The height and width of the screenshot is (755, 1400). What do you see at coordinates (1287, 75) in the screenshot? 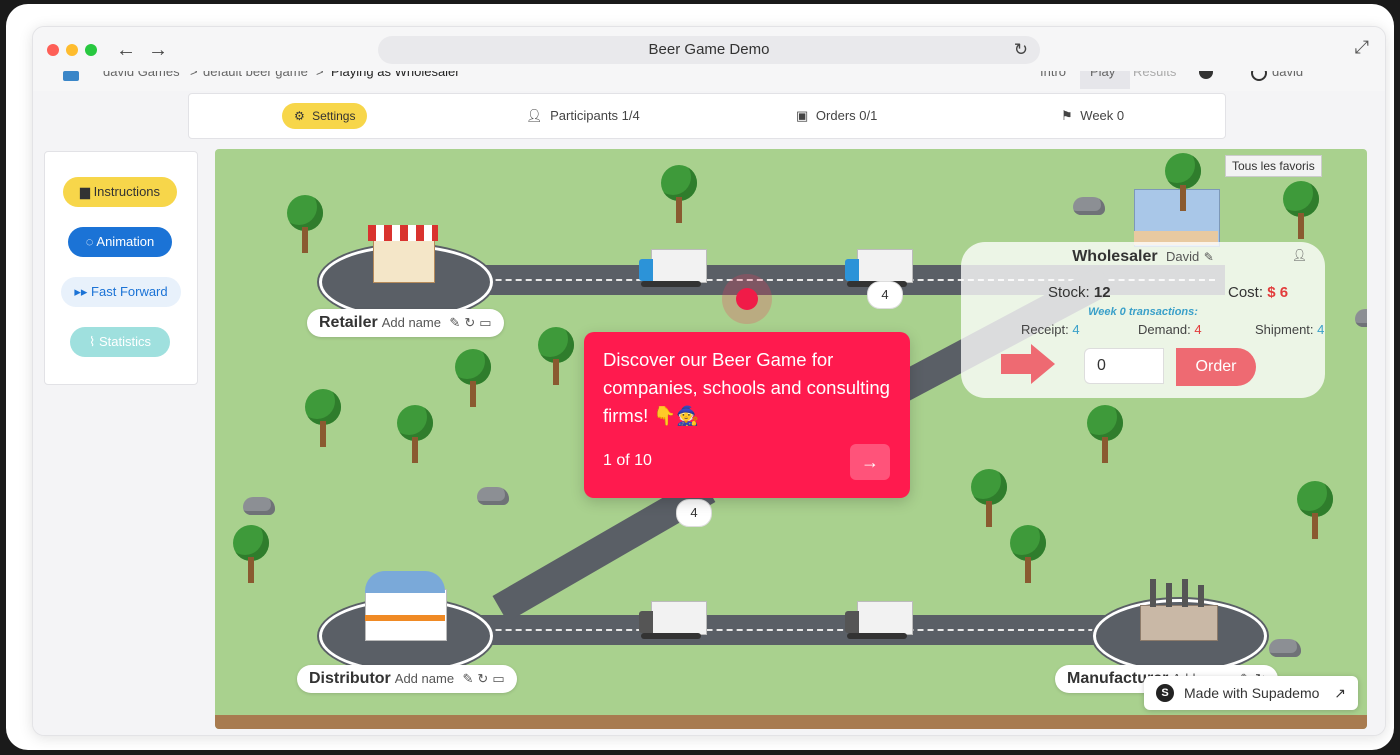
I see `user-name: david` at bounding box center [1287, 75].